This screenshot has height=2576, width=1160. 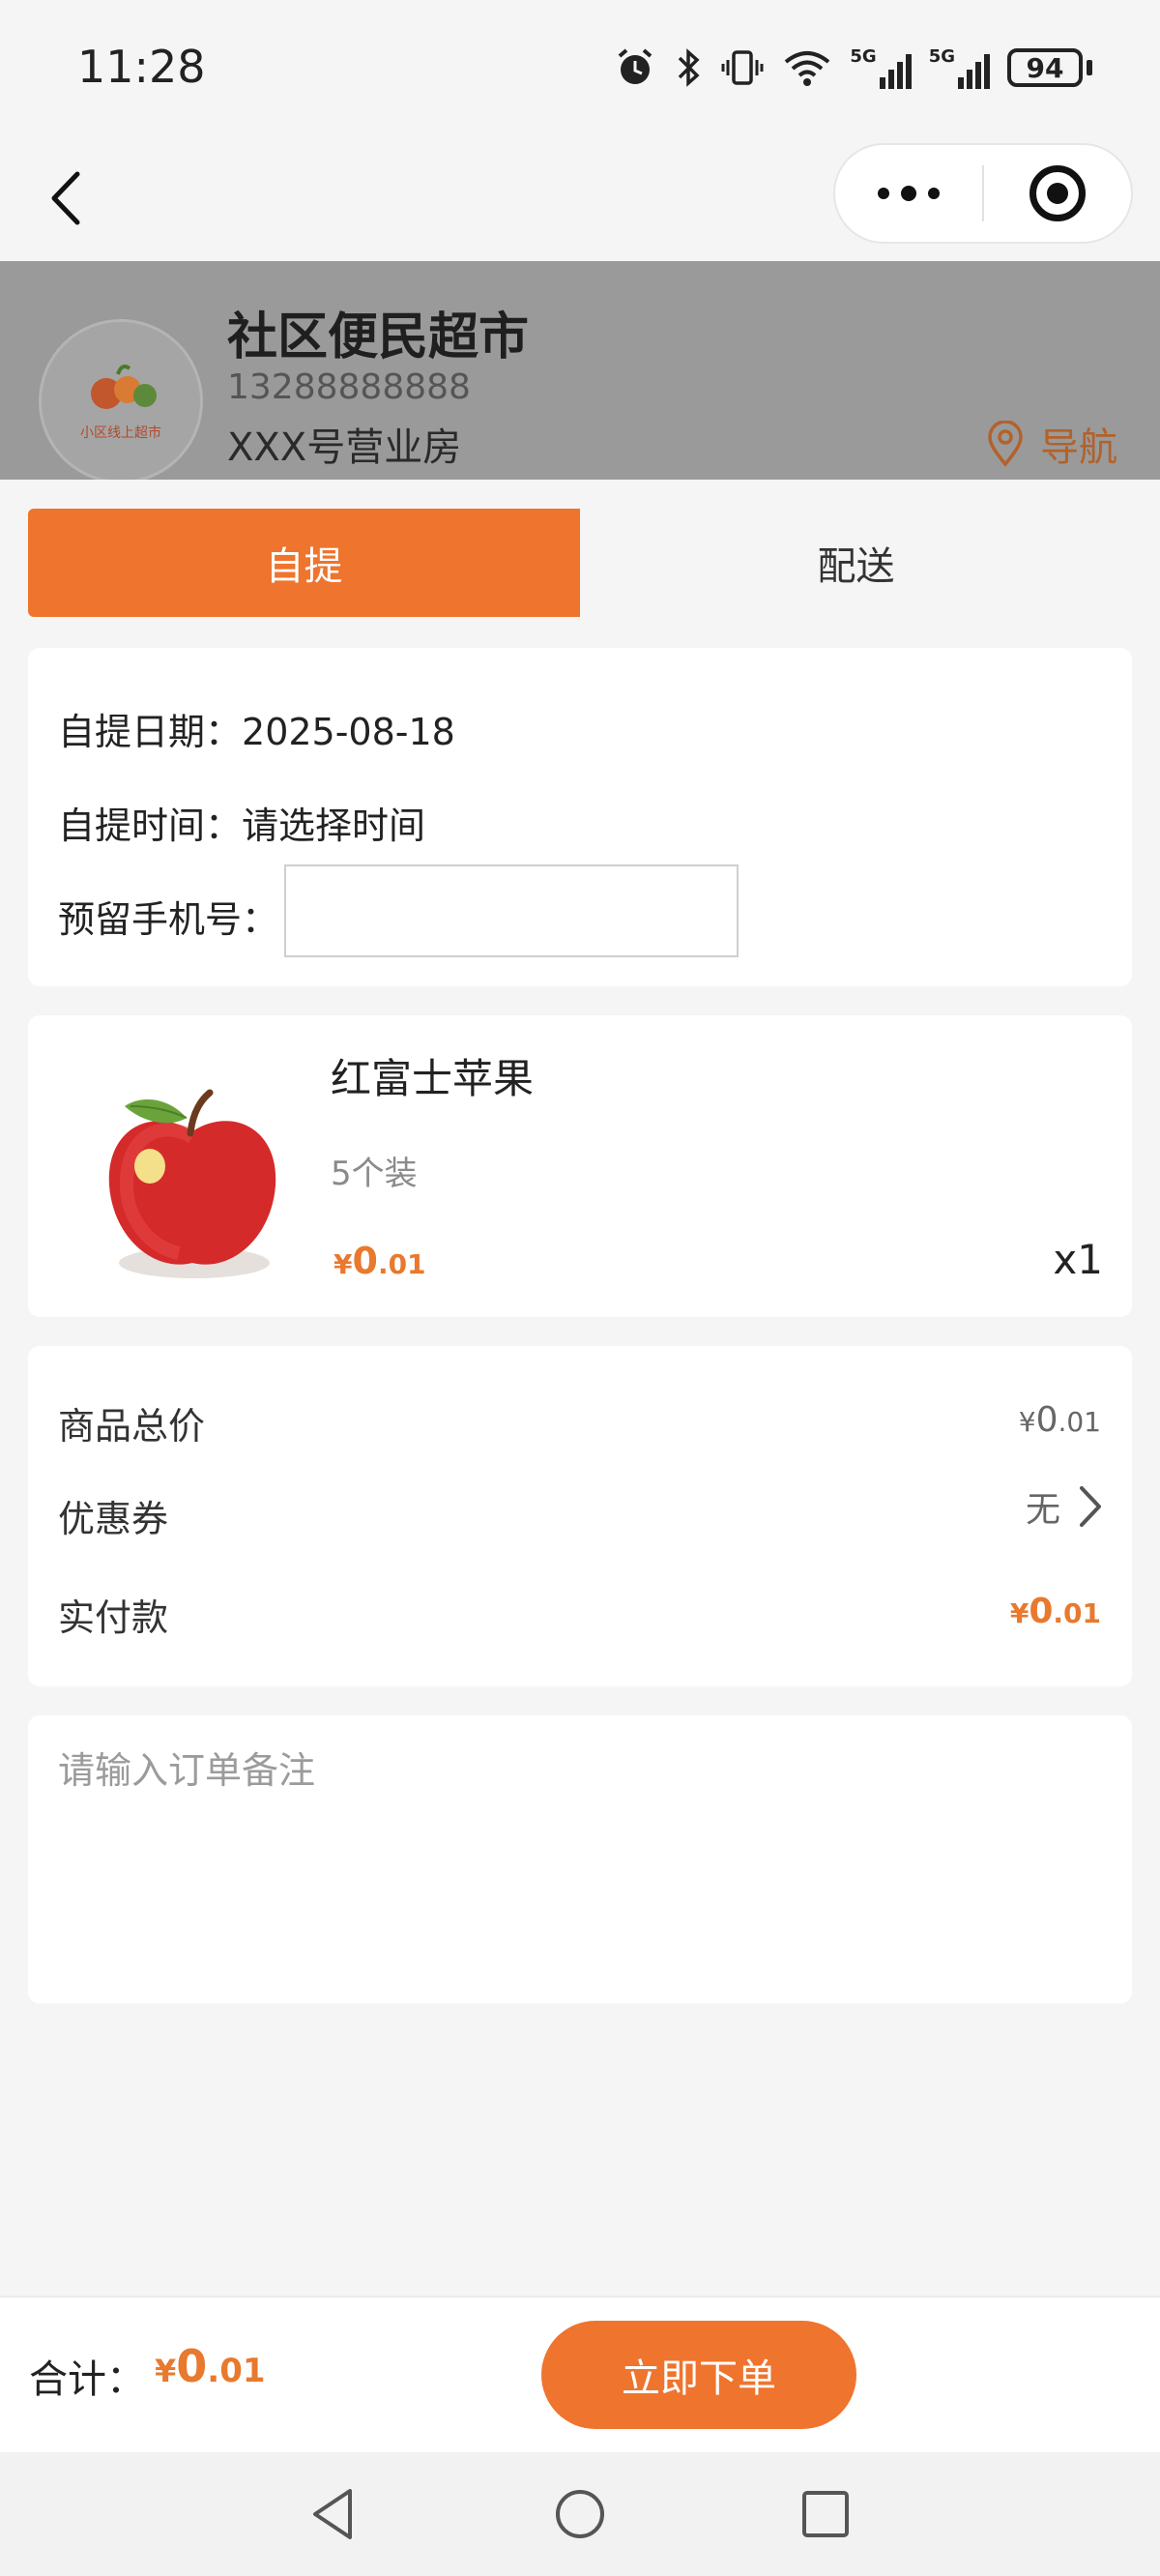 What do you see at coordinates (580, 198) in the screenshot?
I see `nav-bar` at bounding box center [580, 198].